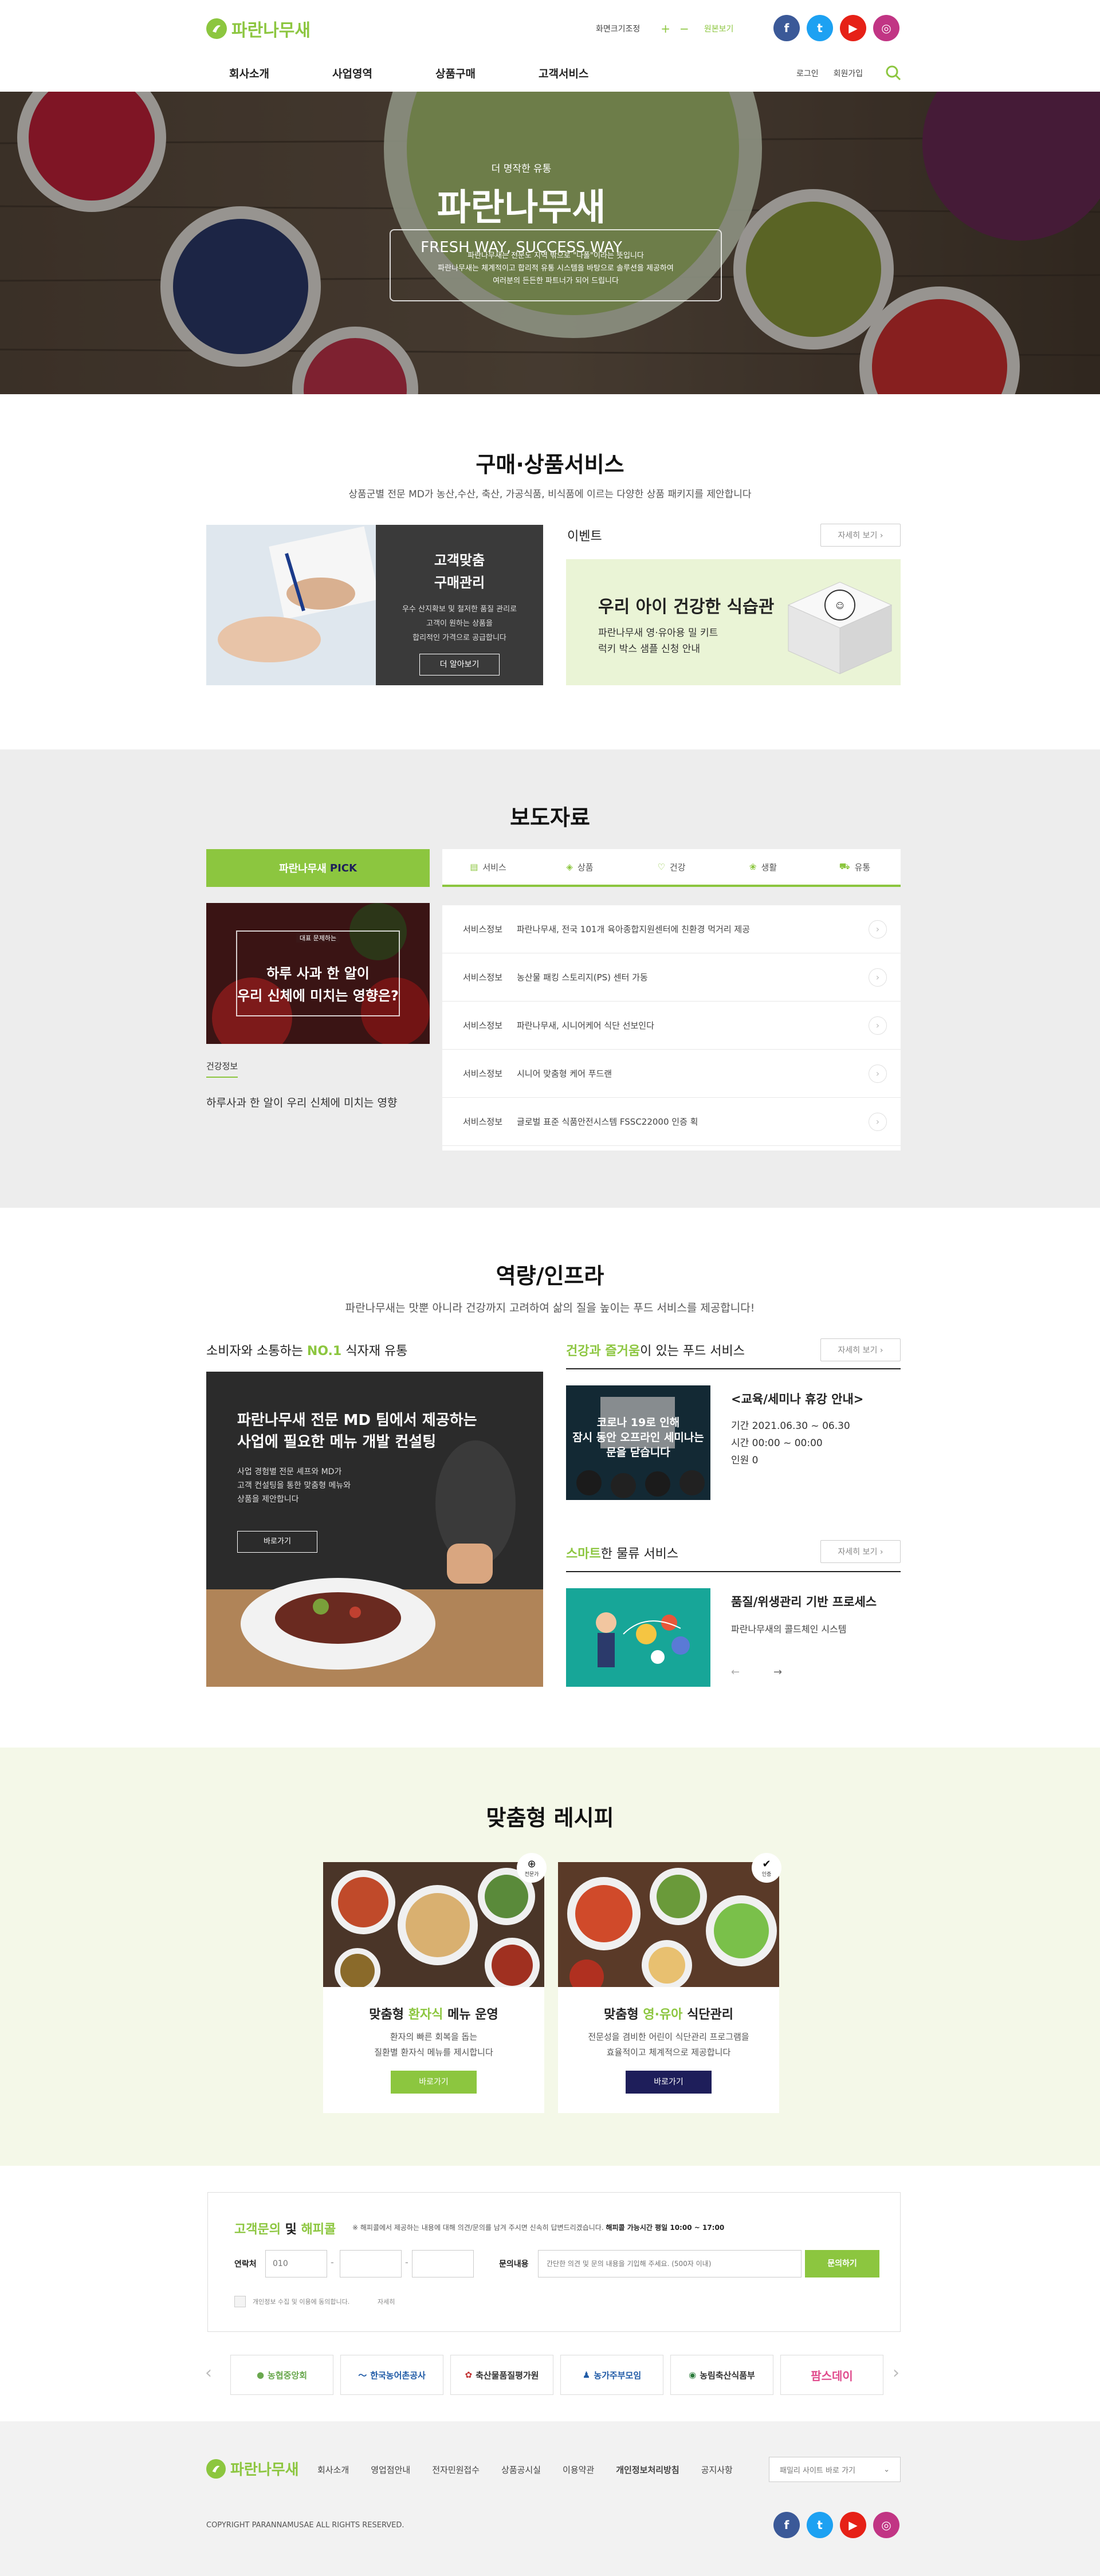 The width and height of the screenshot is (1100, 2576). I want to click on recipe-desc-2: 효율적이고 체계적으로 제공합니다, so click(668, 2052).